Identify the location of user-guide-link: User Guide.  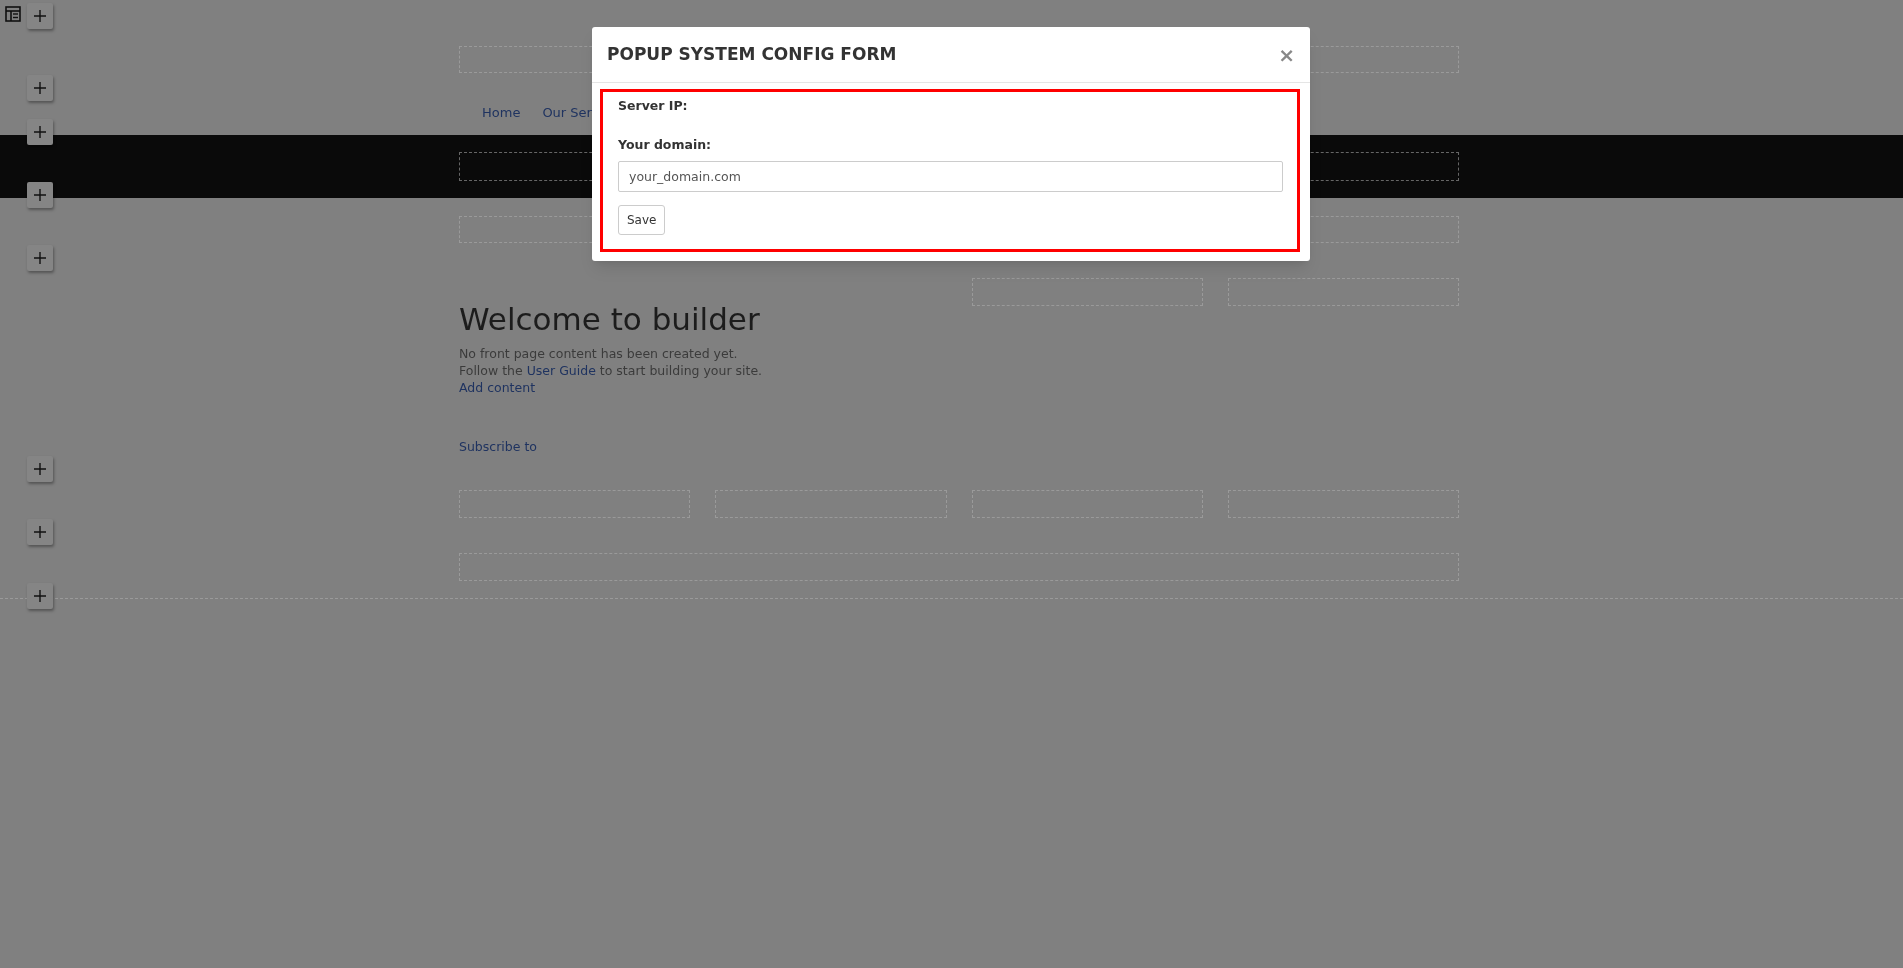
(561, 370).